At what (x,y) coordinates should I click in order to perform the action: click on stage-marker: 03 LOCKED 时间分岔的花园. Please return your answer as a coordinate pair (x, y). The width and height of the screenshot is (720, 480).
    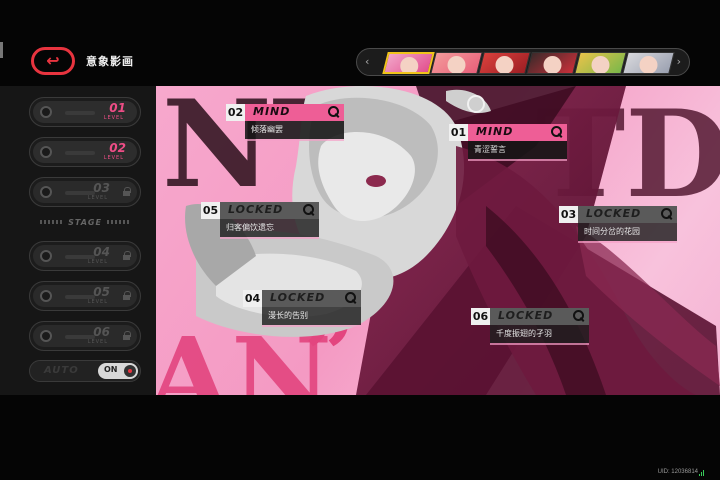
    Looking at the image, I should click on (618, 224).